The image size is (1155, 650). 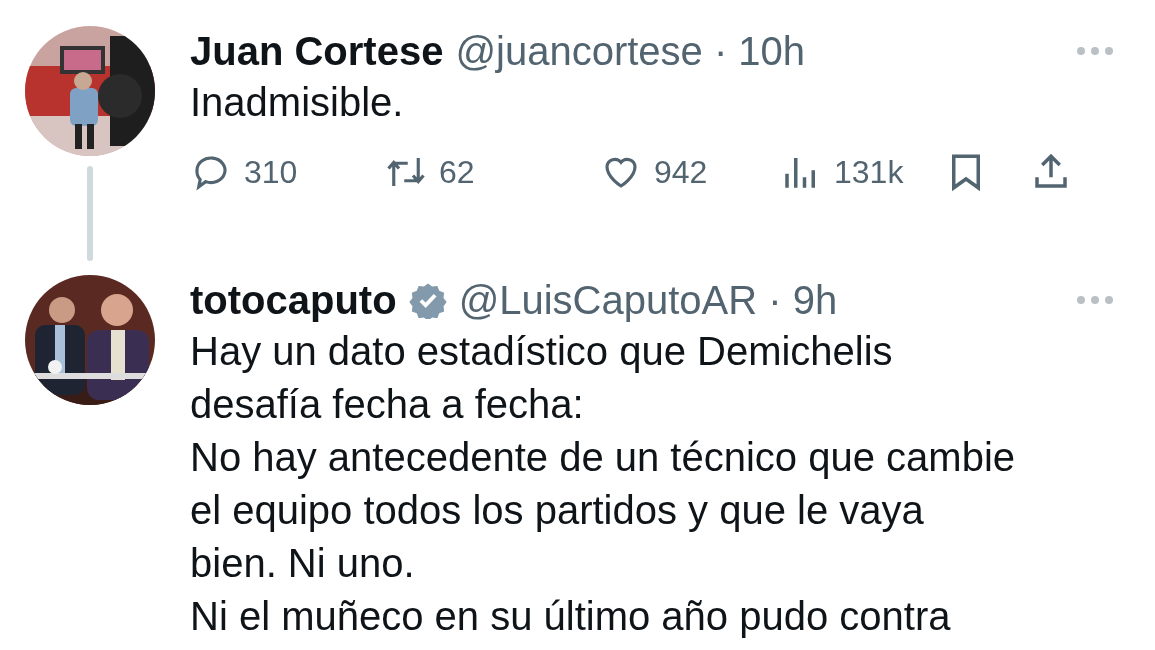 I want to click on tweet-text: Inadmisible., so click(x=297, y=102).